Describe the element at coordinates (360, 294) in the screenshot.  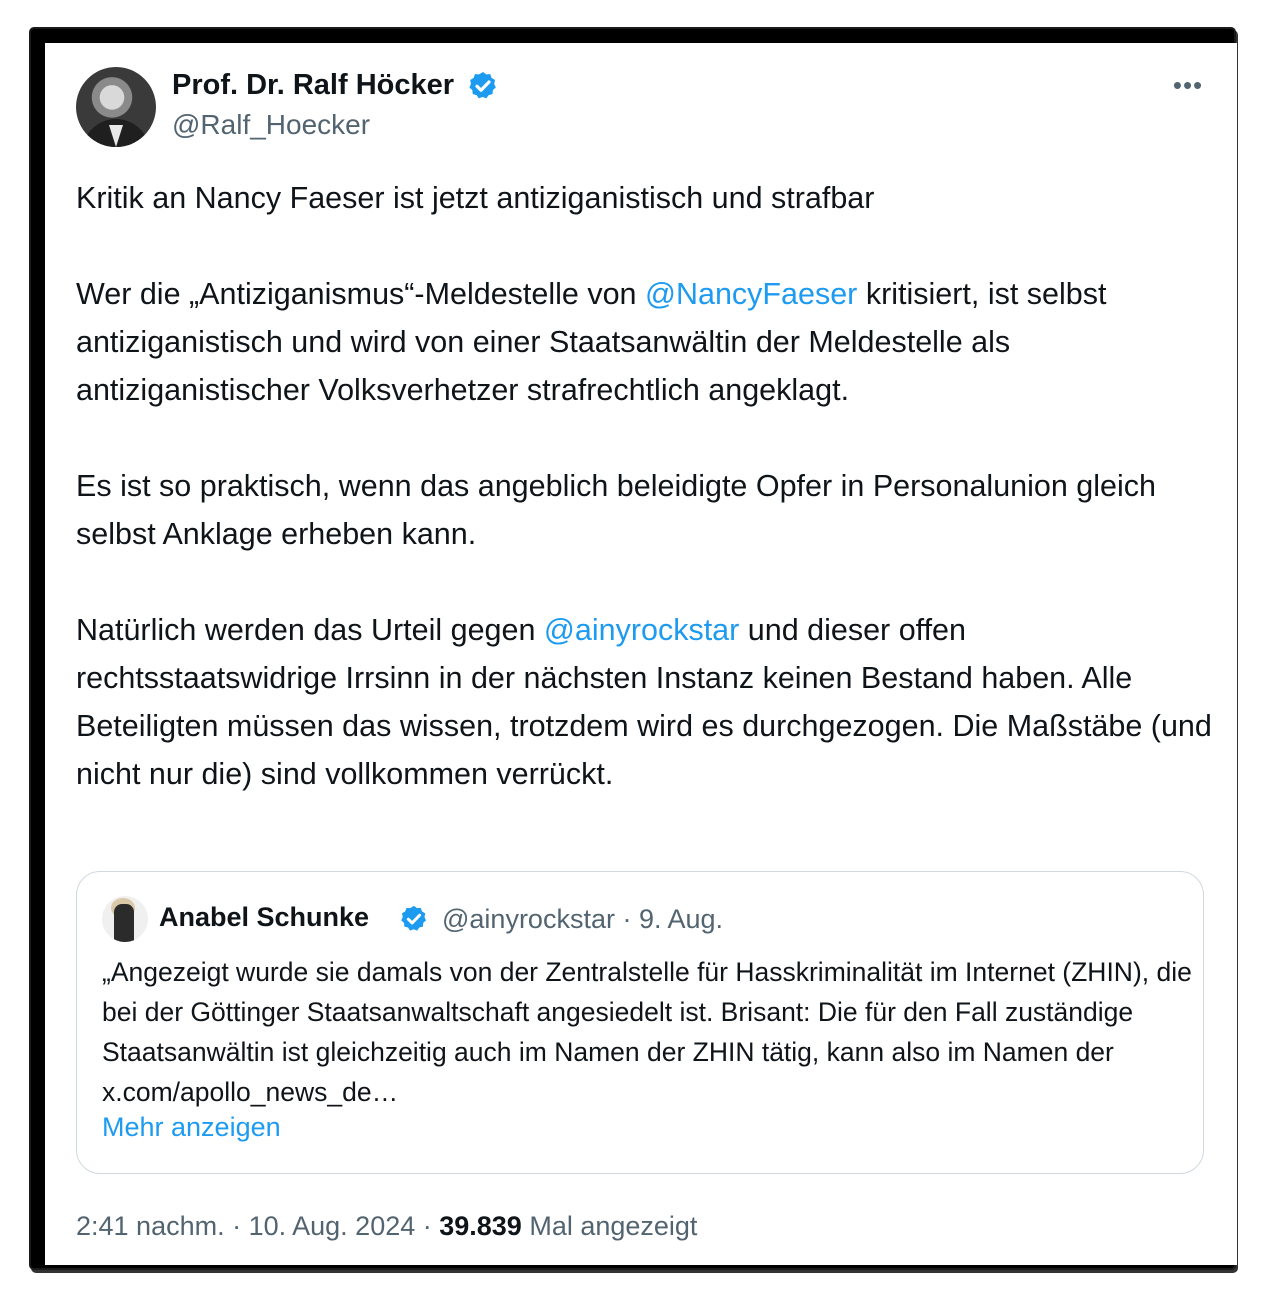
I see `tweet-text-segment: Wer die „Antiziganismus“-Meldestelle von` at that location.